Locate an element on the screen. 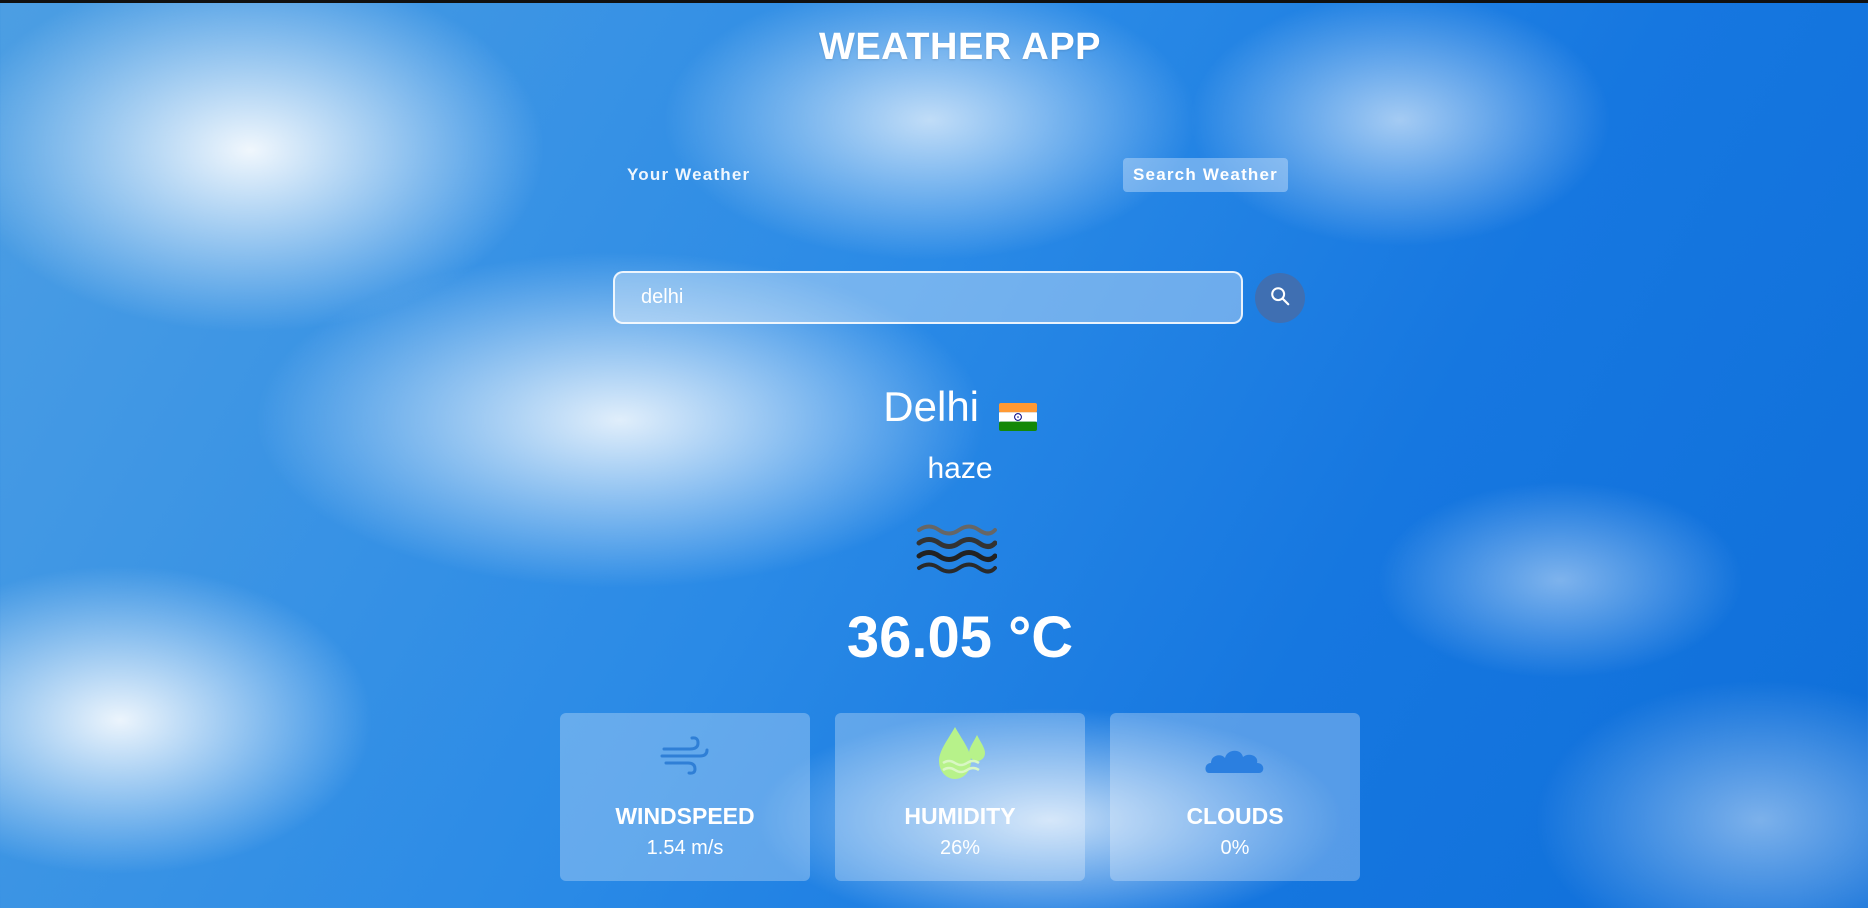  windspeed-label: WINDSPEED is located at coordinates (685, 816).